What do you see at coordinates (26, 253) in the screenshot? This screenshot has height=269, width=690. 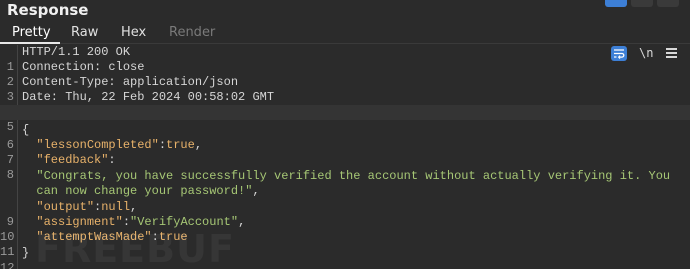 I see `line-text: }` at bounding box center [26, 253].